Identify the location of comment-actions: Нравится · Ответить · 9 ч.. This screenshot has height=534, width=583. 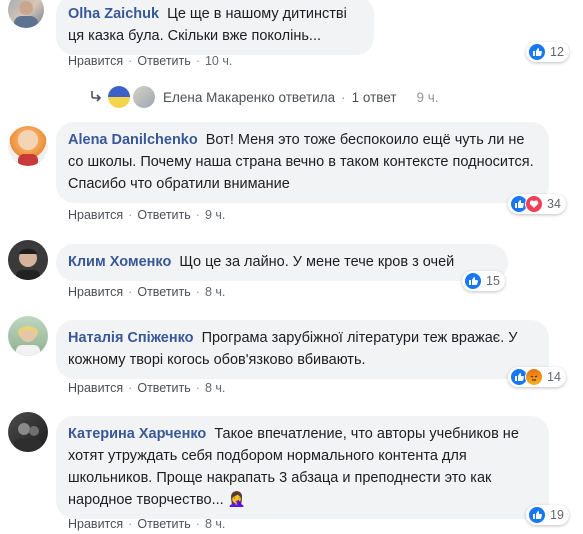
(147, 215).